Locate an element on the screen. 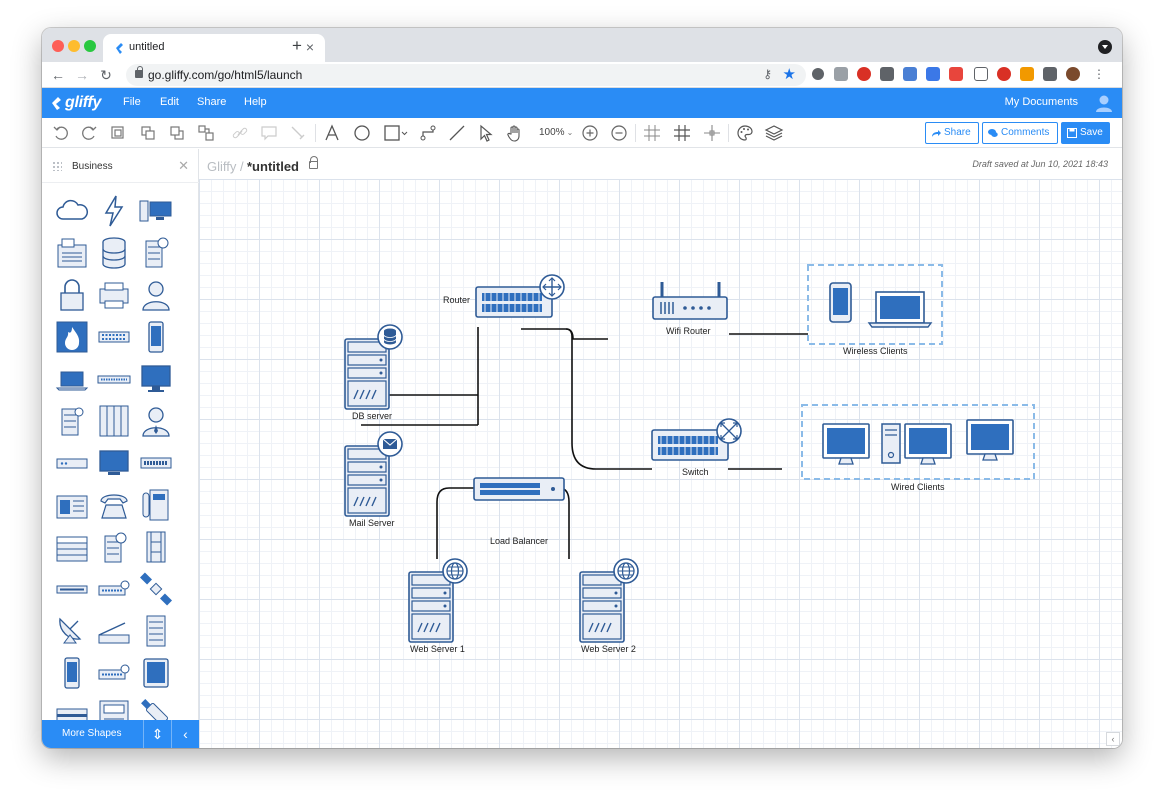 The width and height of the screenshot is (1163, 804). share-button: Share is located at coordinates (952, 133).